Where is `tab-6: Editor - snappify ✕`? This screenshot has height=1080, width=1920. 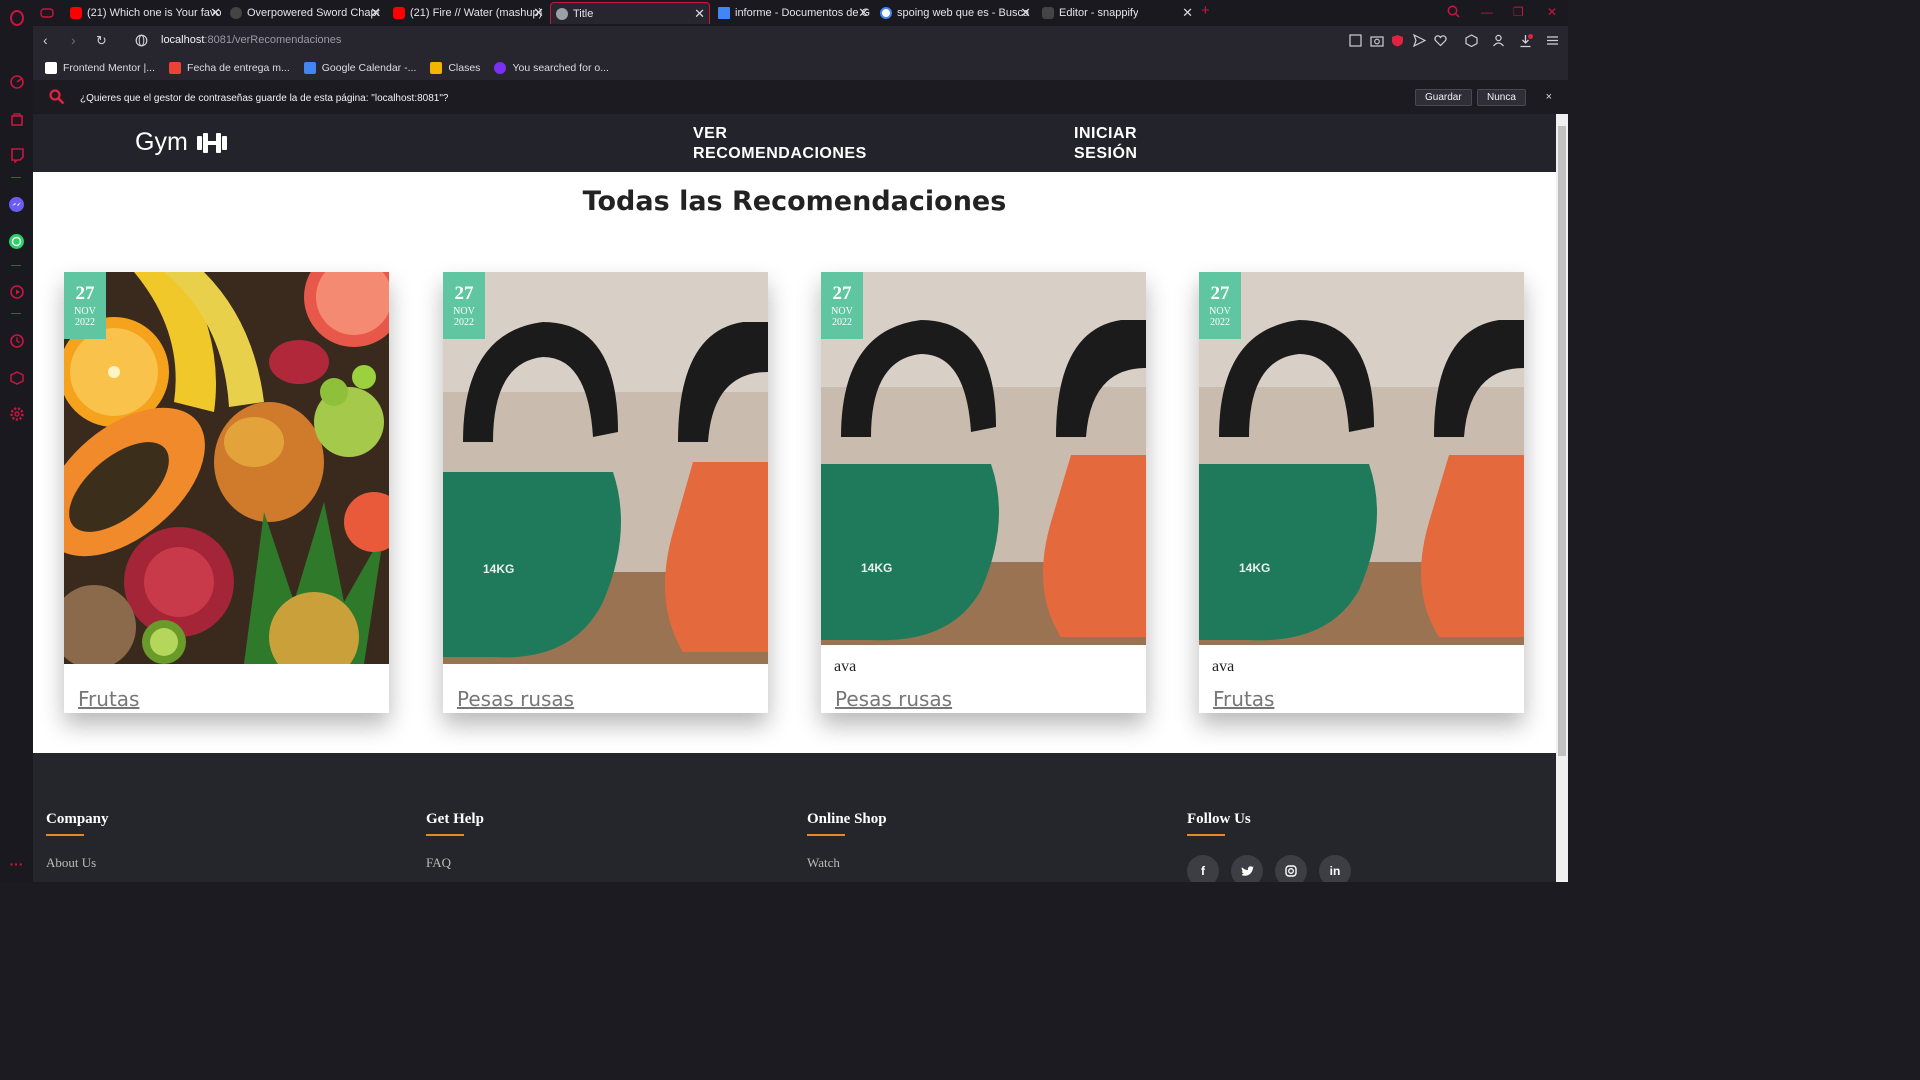
tab-6: Editor - snappify ✕ is located at coordinates (1117, 13).